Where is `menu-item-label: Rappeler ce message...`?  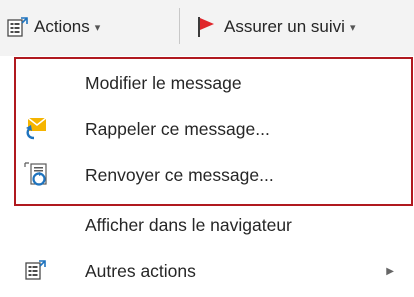
menu-item-label: Rappeler ce message... is located at coordinates (177, 128).